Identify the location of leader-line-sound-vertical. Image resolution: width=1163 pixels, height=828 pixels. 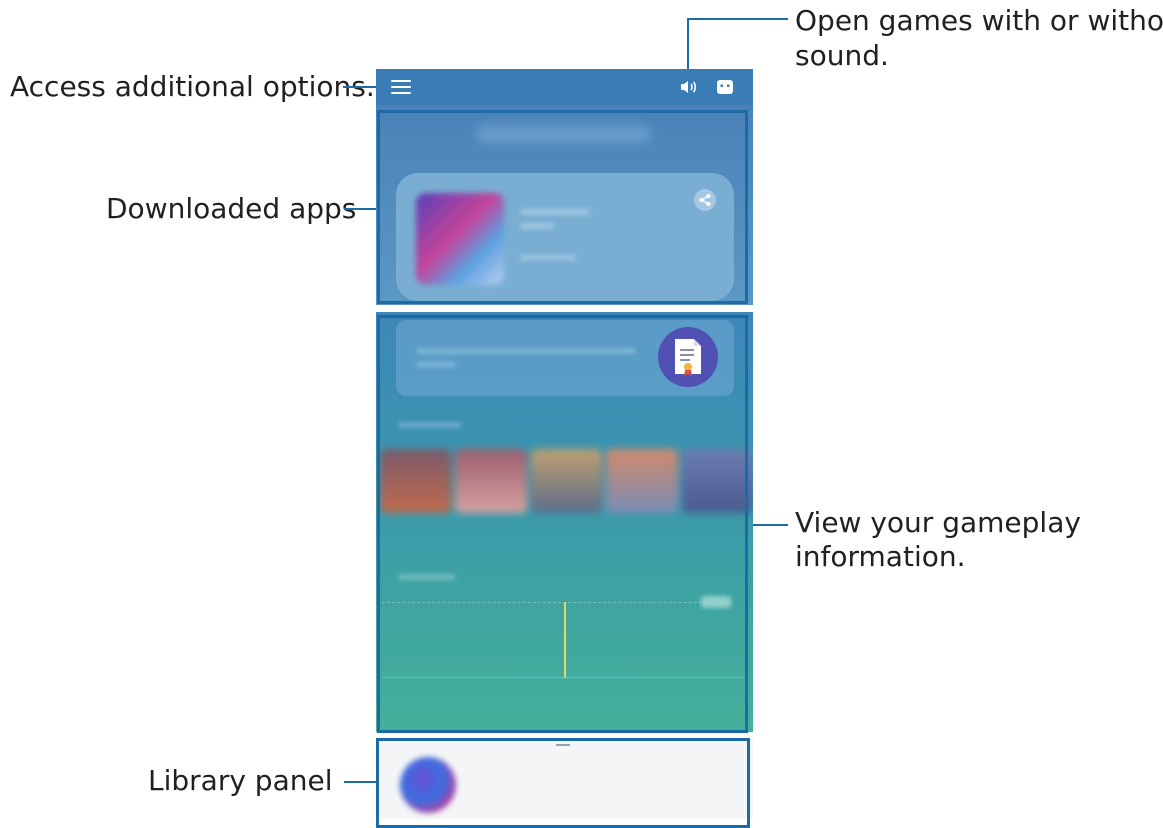
(688, 44).